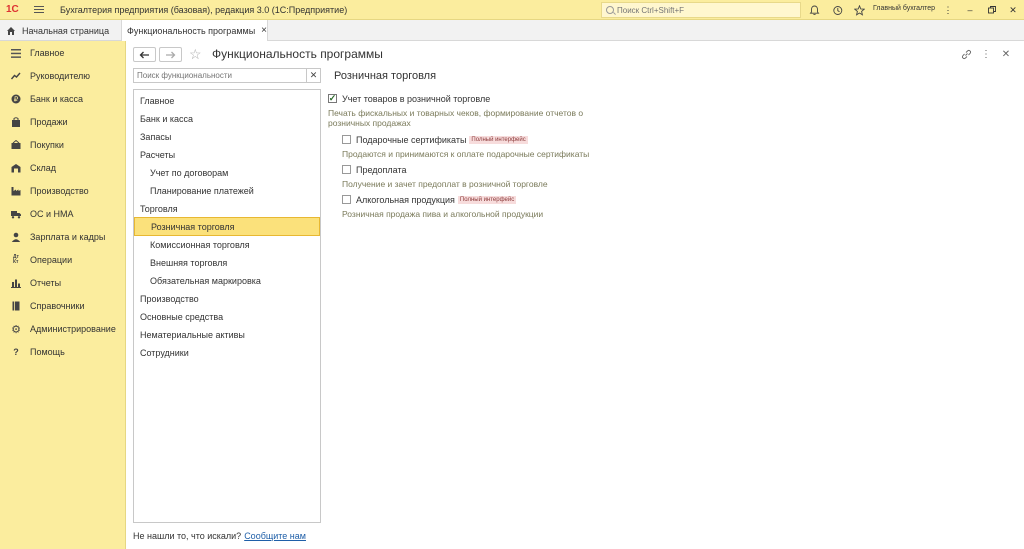 This screenshot has width=1024, height=549. I want to click on retail-accounting-checkbox, so click(332, 98).